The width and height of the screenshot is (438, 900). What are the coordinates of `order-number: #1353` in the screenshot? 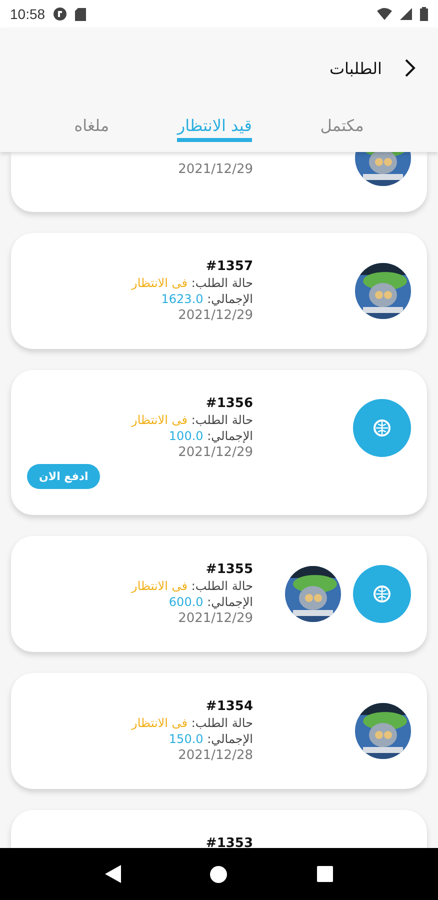 It's located at (229, 842).